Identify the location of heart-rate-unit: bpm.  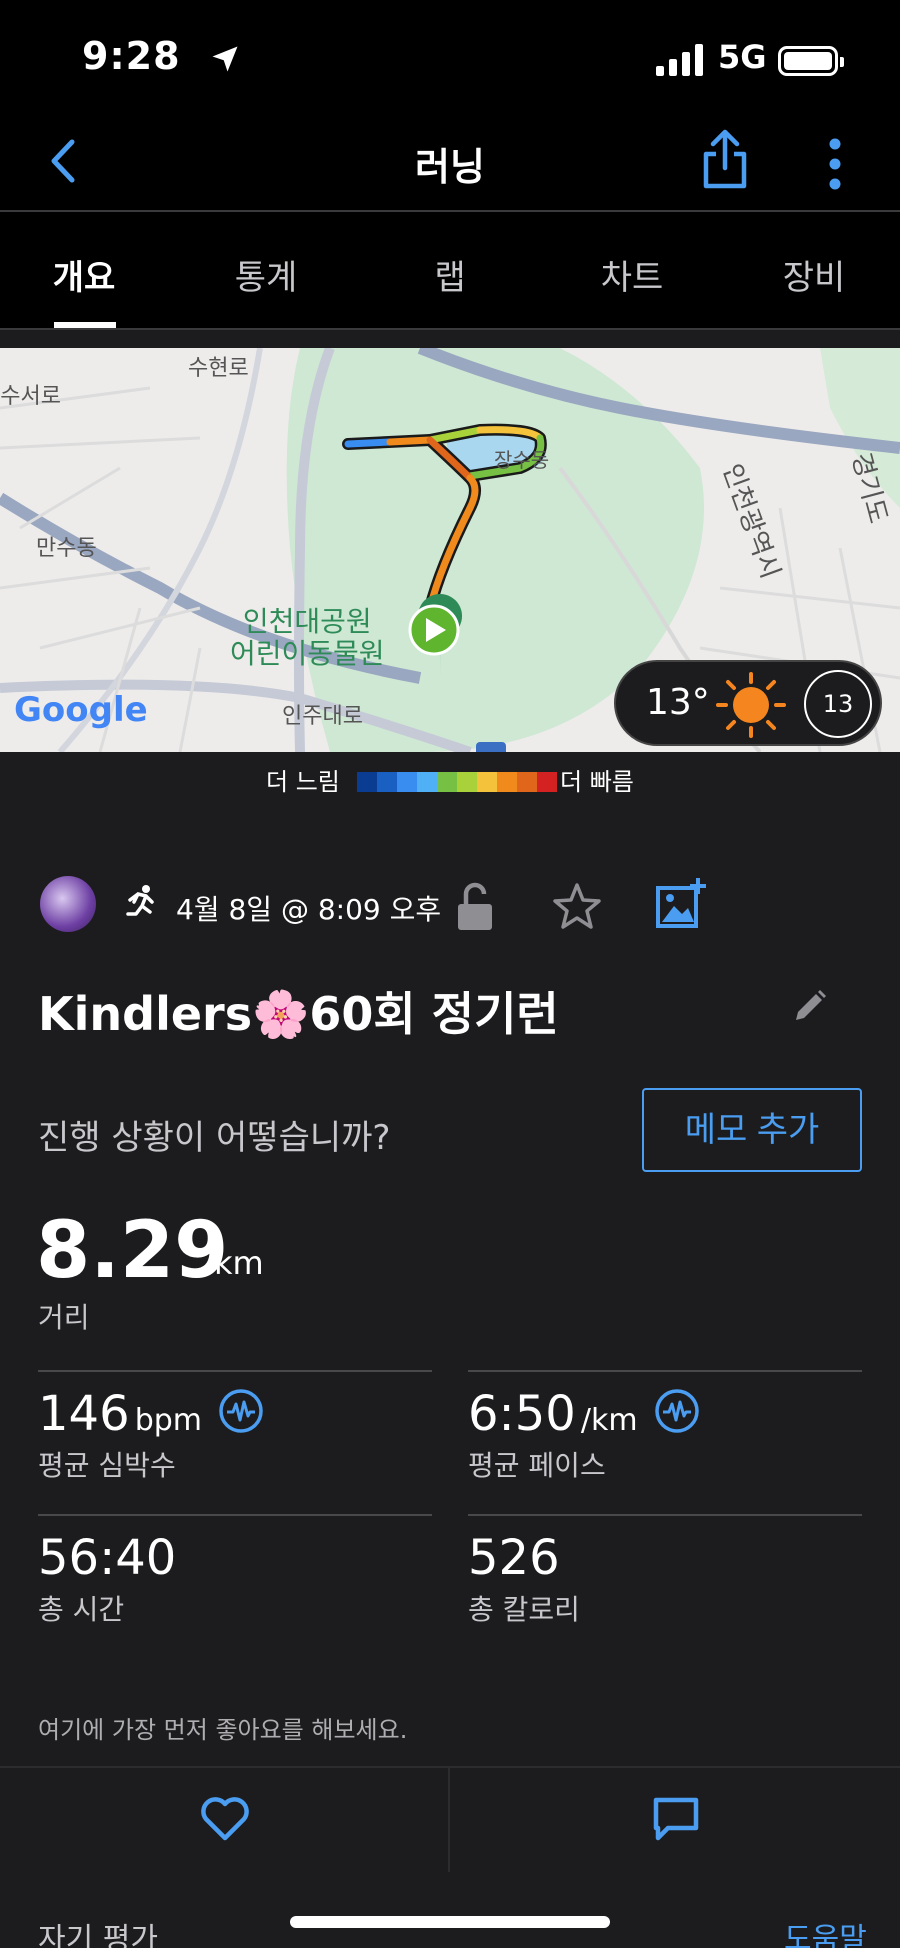
(168, 1420).